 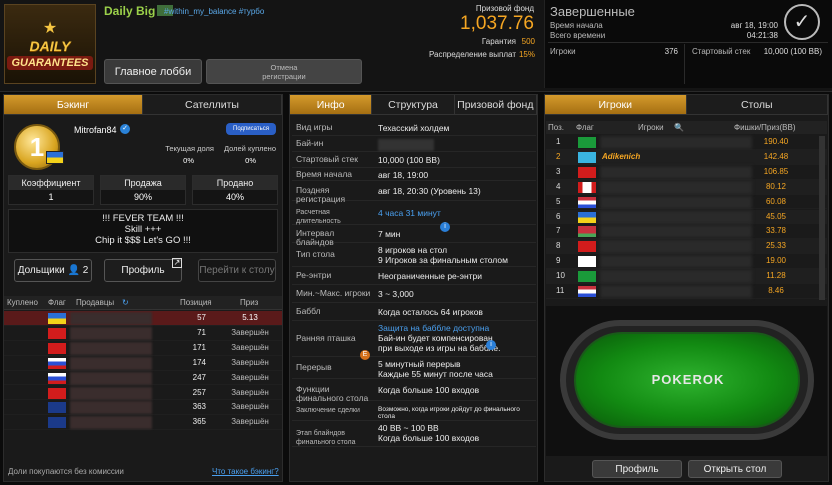 What do you see at coordinates (143, 270) in the screenshot?
I see `profile-button: Профиль` at bounding box center [143, 270].